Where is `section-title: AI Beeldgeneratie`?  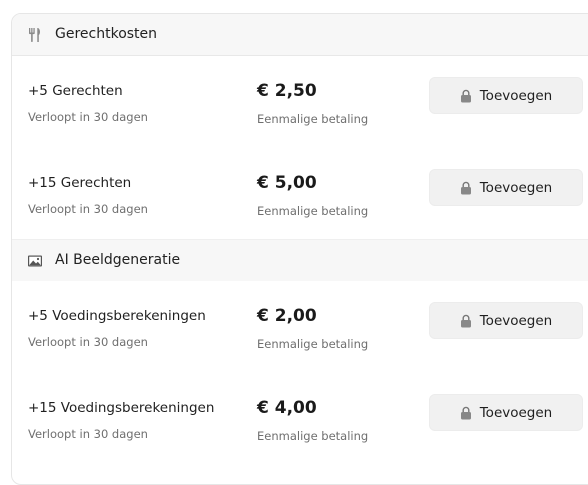 section-title: AI Beeldgeneratie is located at coordinates (118, 260).